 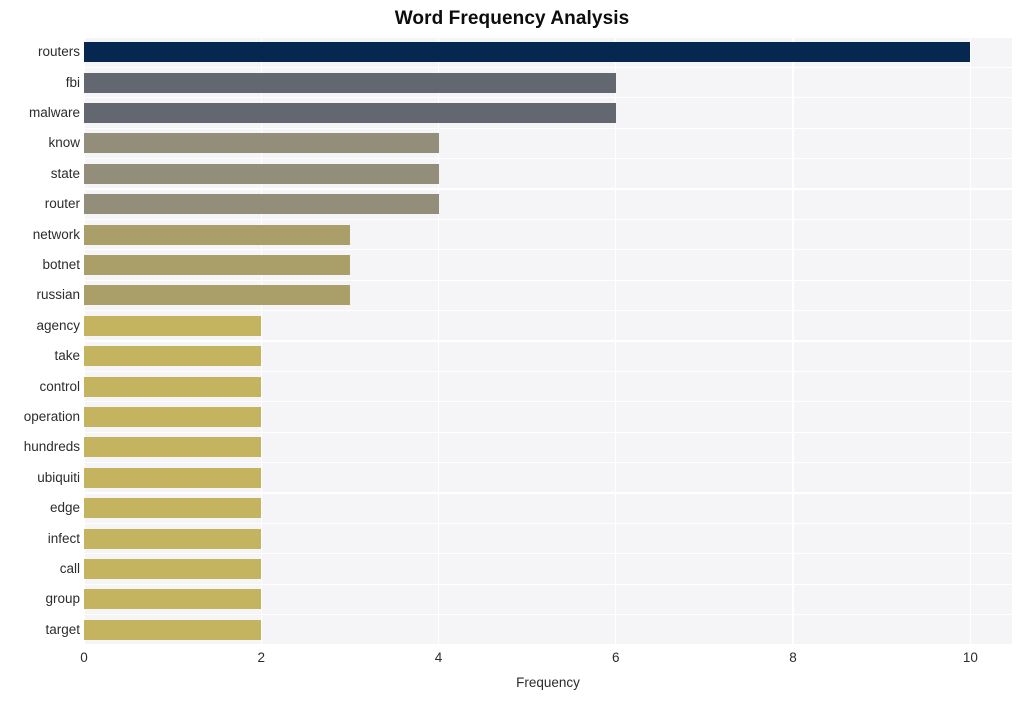 I want to click on bar-call, so click(x=173, y=569).